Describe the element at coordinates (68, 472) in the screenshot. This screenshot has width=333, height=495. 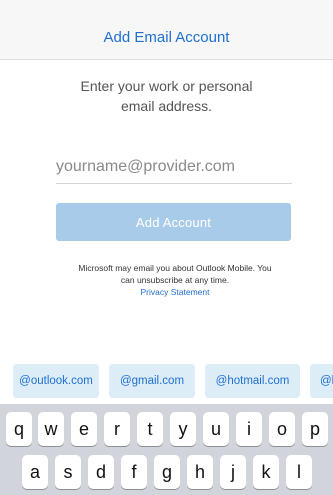
I see `key-s: s` at that location.